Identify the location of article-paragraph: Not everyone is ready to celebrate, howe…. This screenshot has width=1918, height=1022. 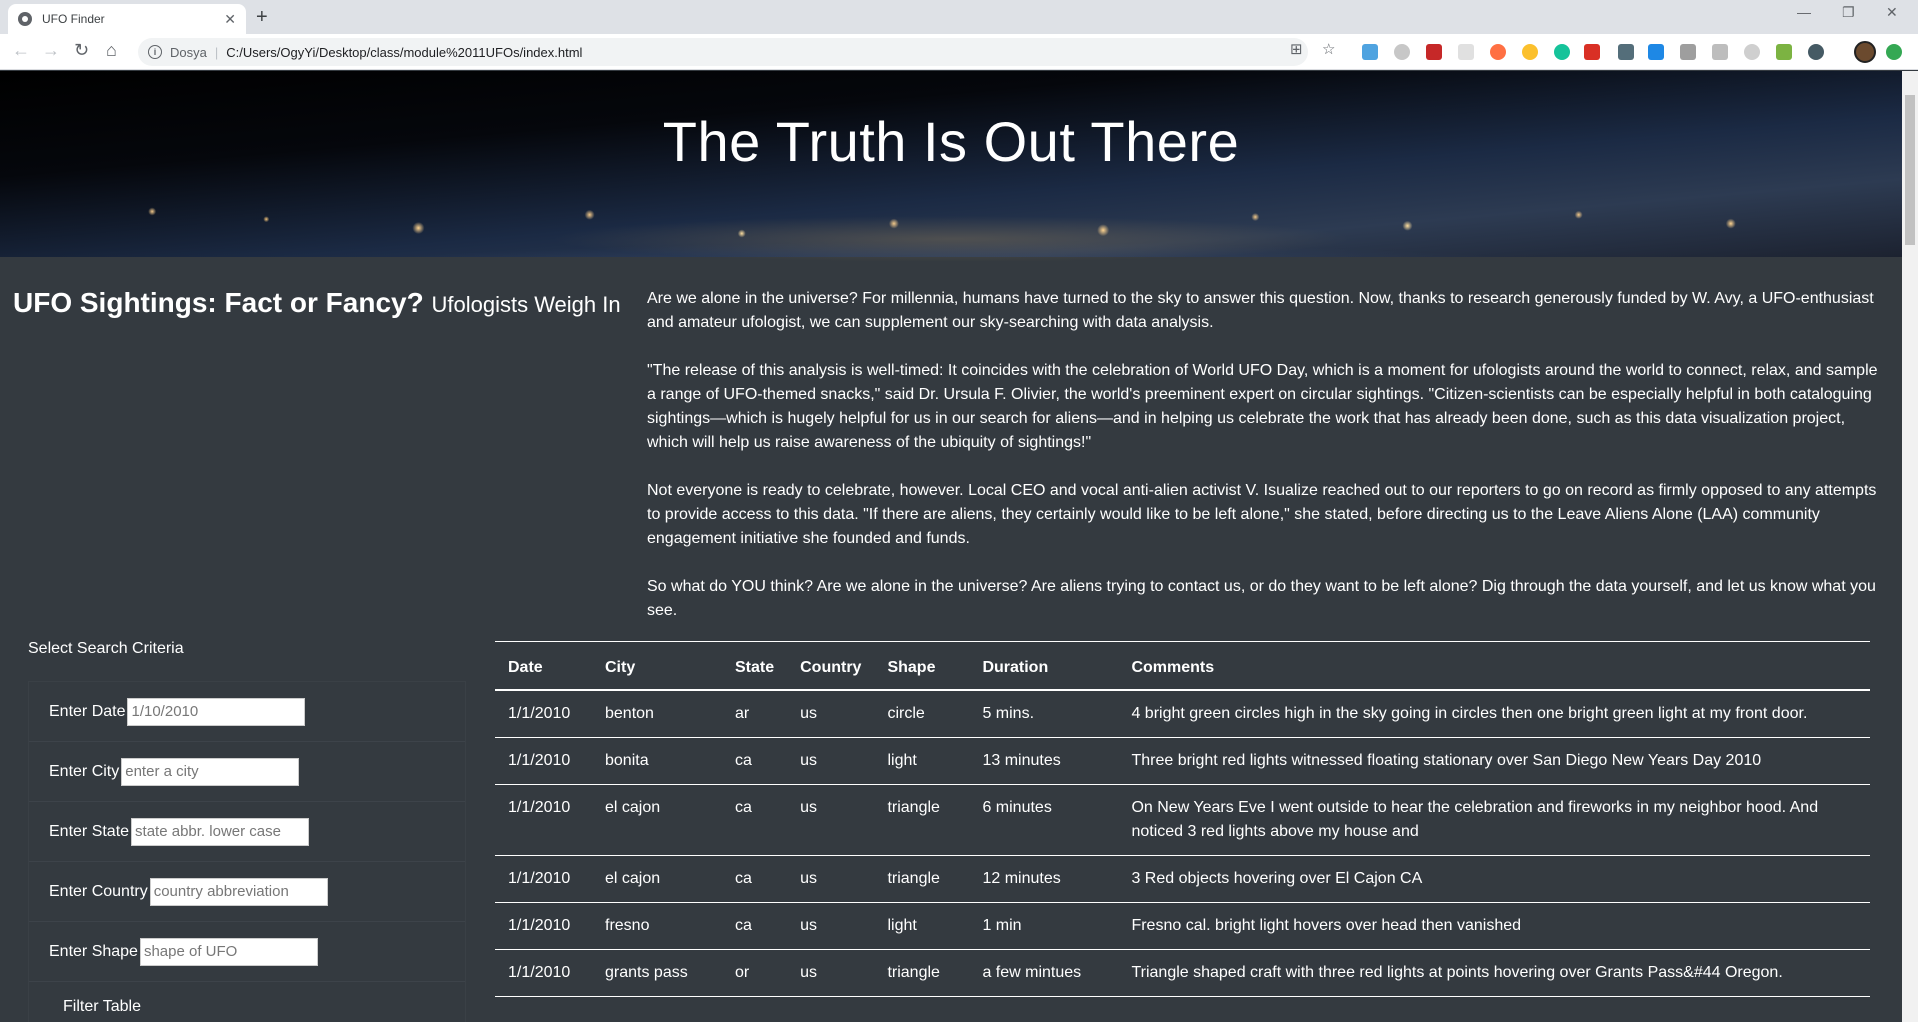
(1262, 514).